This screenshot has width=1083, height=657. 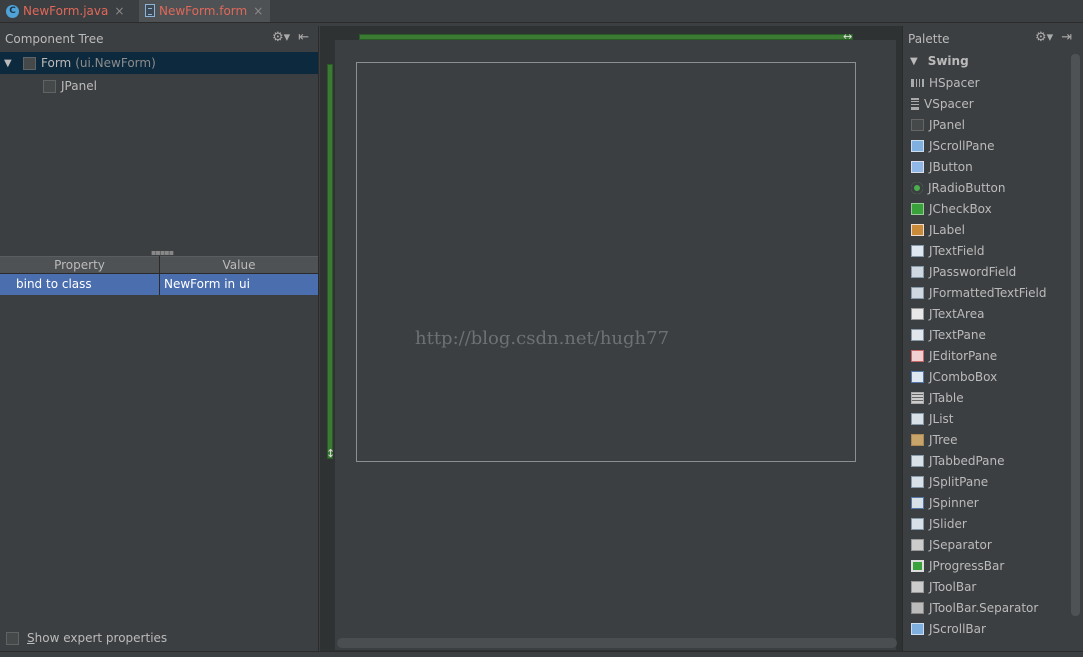 I want to click on status-bar, so click(x=541, y=654).